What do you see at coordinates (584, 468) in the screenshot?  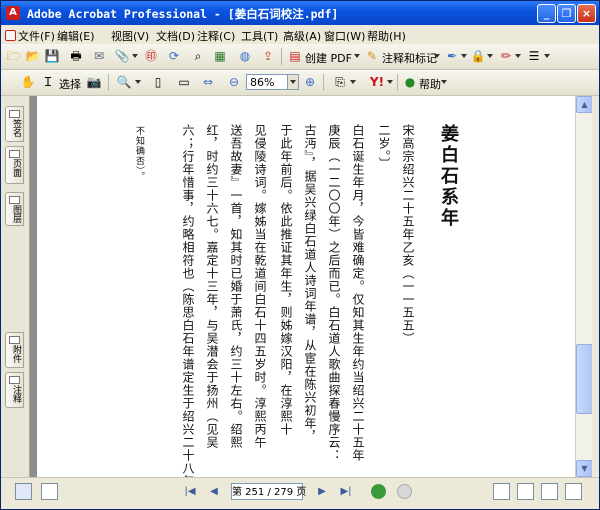 I see `scroll-down-button: ▼` at bounding box center [584, 468].